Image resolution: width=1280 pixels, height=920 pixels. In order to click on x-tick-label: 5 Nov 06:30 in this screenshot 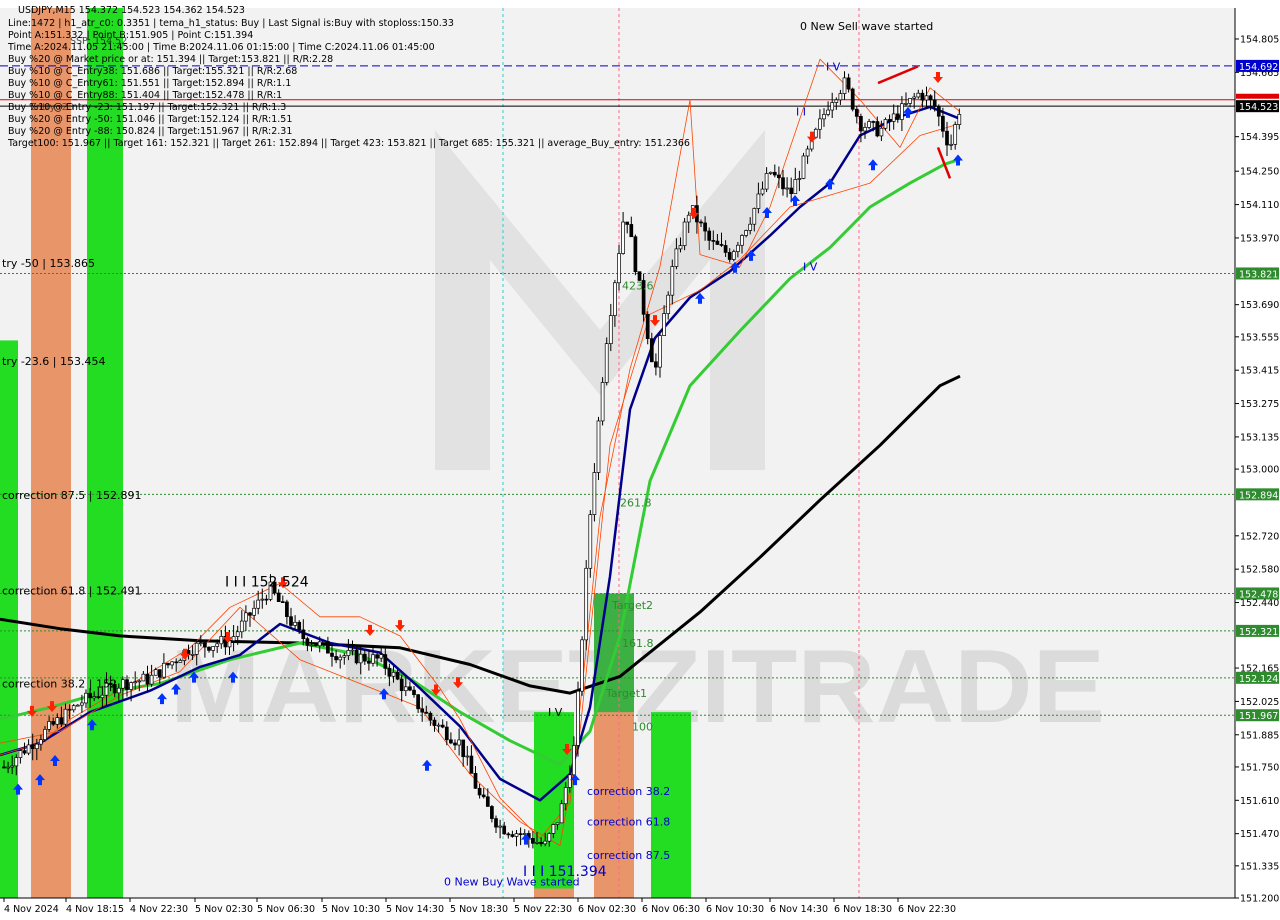, I will do `click(286, 909)`.